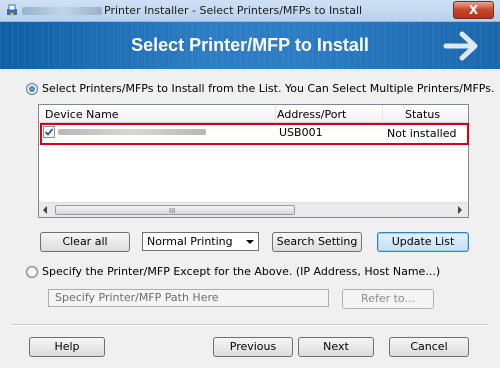 Image resolution: width=500 pixels, height=368 pixels. I want to click on help-label: Help, so click(67, 346).